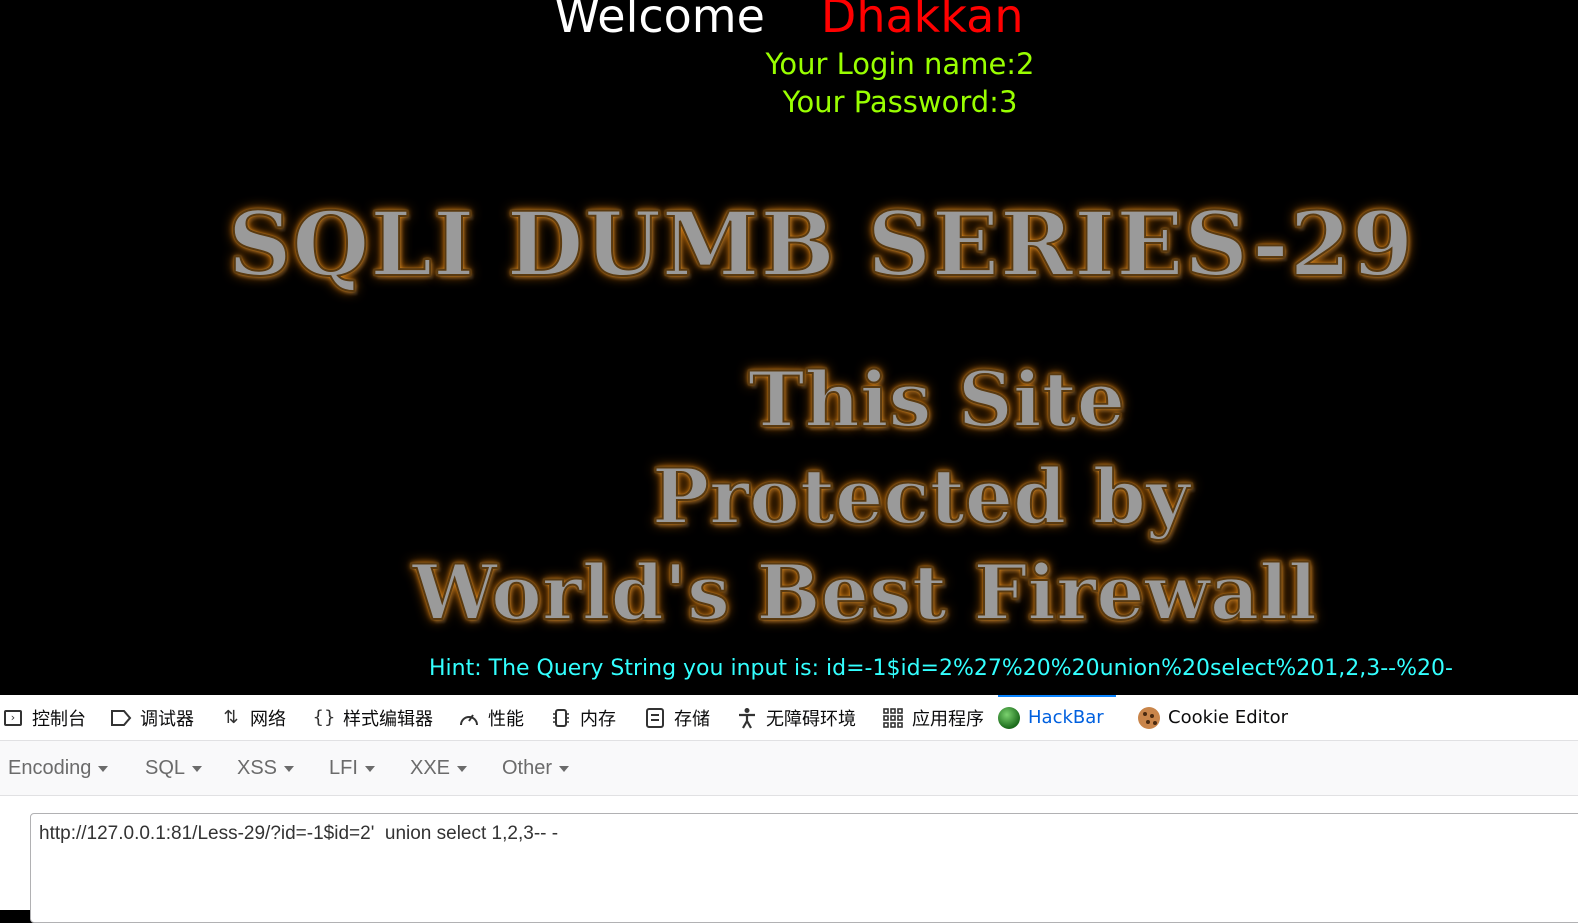  I want to click on menu-lfi: LFI, so click(352, 768).